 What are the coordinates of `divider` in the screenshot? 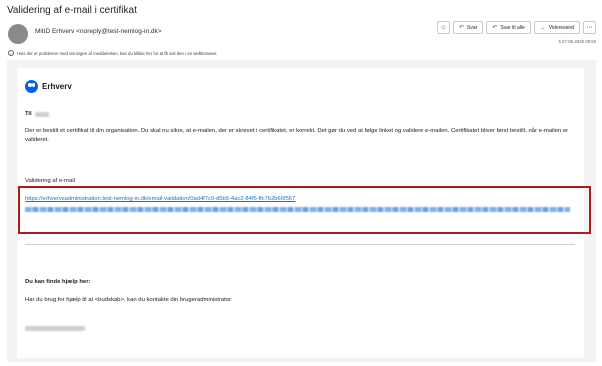 It's located at (300, 244).